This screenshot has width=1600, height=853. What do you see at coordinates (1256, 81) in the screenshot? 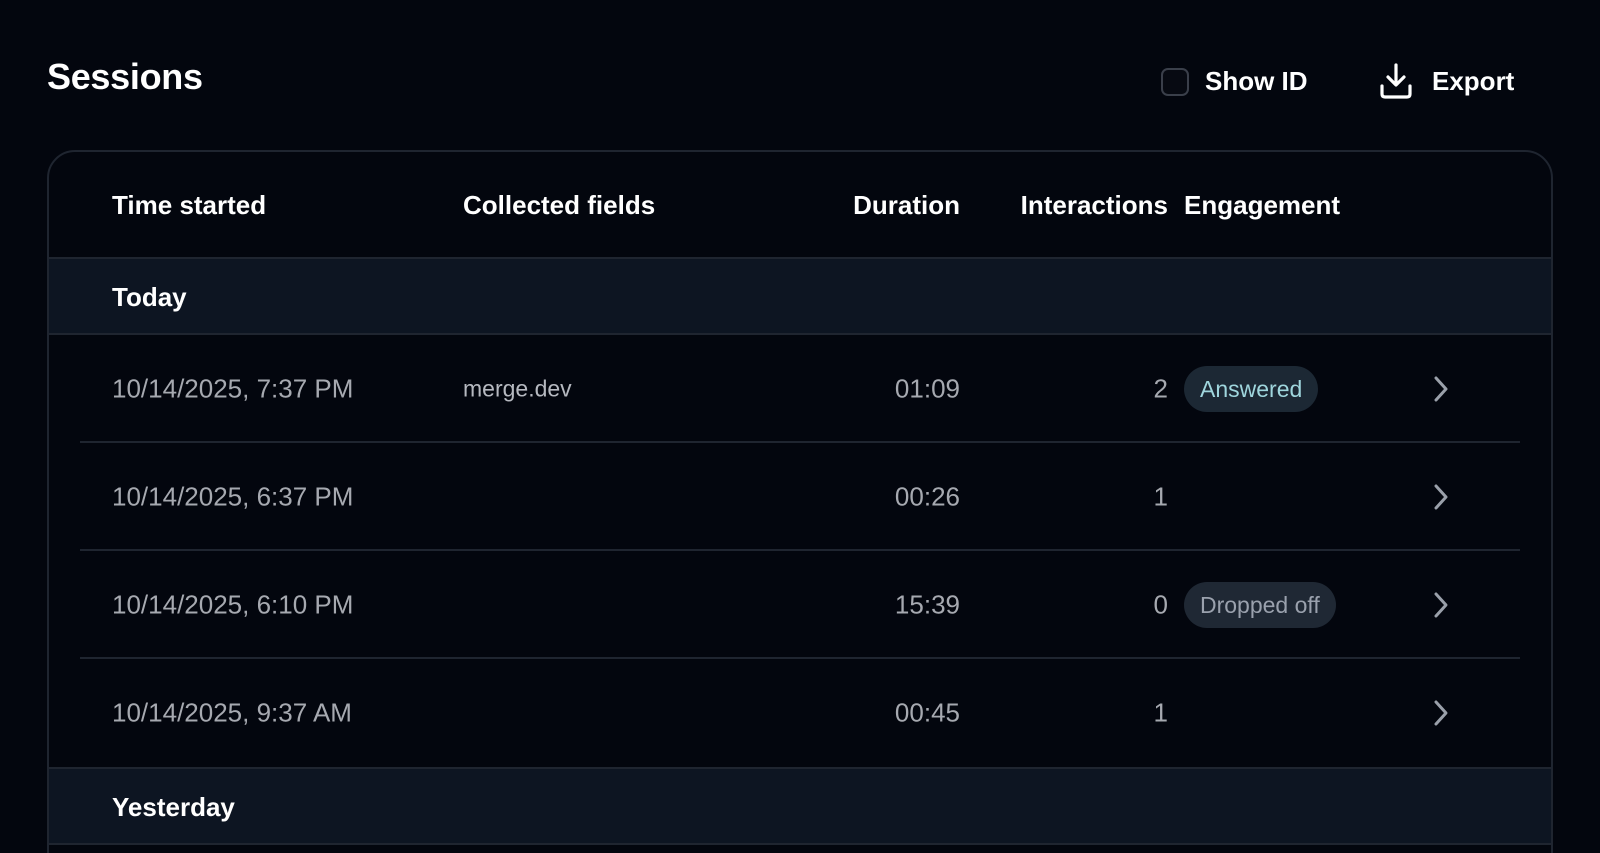
I see `show-id-label: Show ID` at bounding box center [1256, 81].